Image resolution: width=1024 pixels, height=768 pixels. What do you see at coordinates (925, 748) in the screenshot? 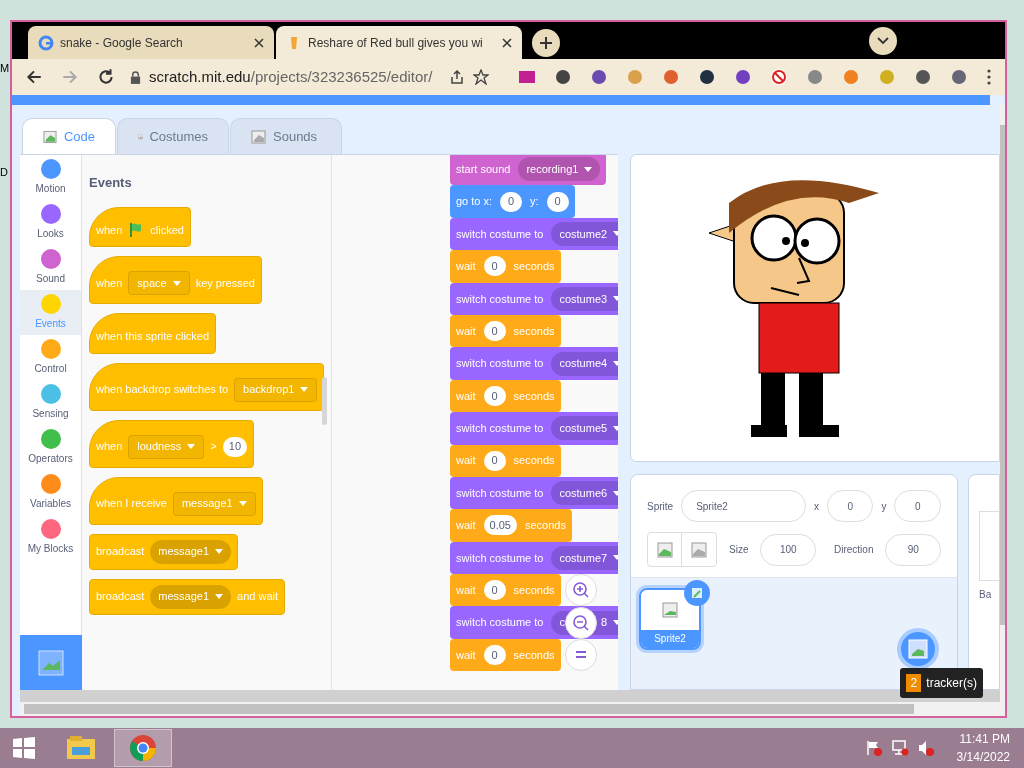
I see `speaker-muted-icon` at bounding box center [925, 748].